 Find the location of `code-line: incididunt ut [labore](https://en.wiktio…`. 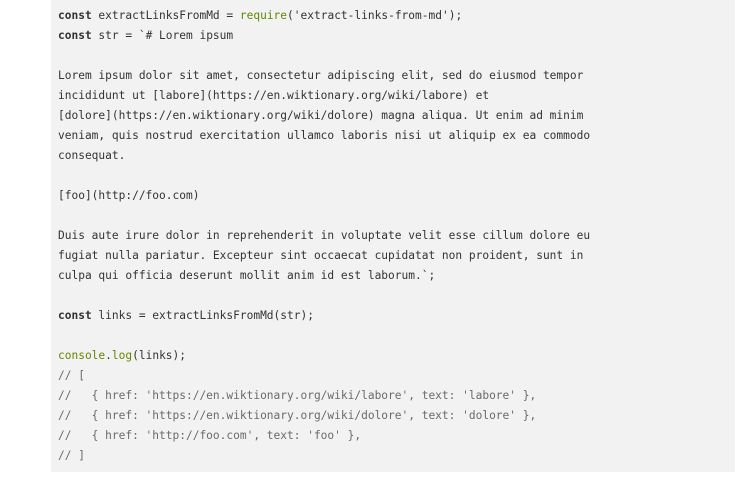

code-line: incididunt ut [labore](https://en.wiktio… is located at coordinates (396, 96).